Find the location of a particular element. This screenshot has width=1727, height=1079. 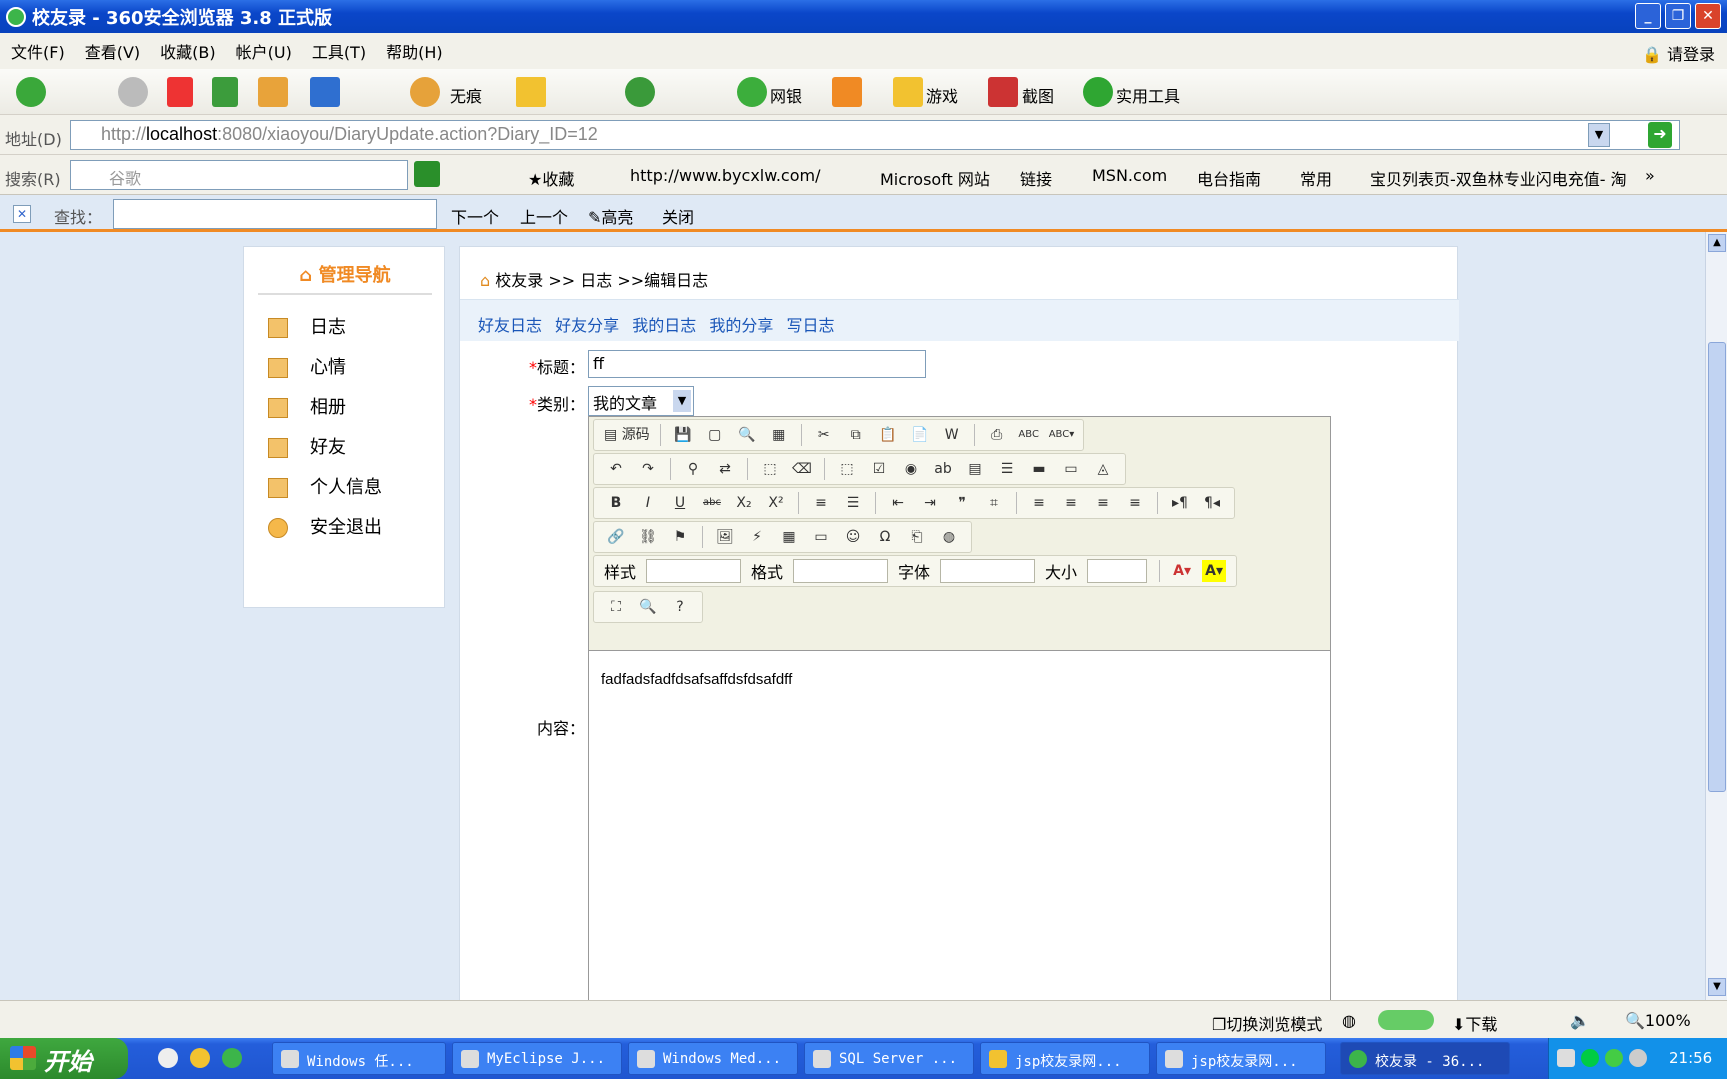

find-highlight-button: ✎高亮 is located at coordinates (610, 216).